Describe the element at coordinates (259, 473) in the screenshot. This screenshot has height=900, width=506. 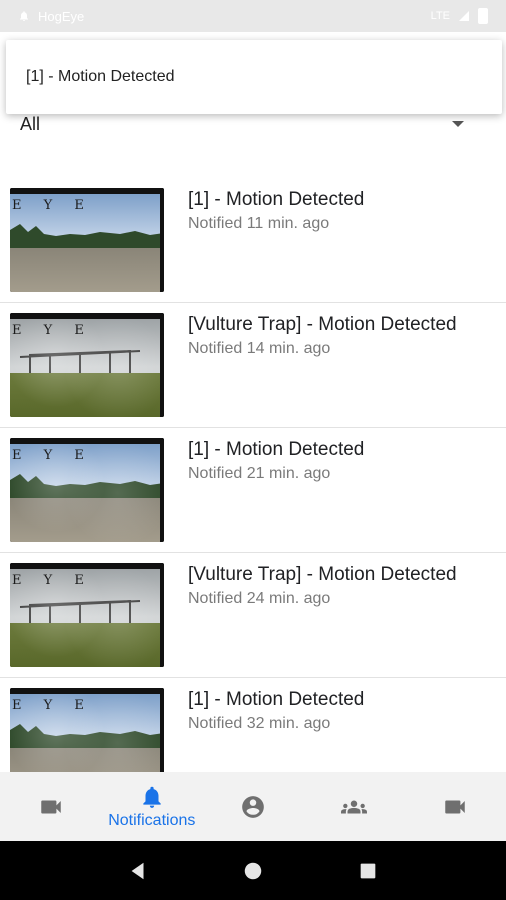
I see `notification-time: Notified 21 min. ago` at that location.